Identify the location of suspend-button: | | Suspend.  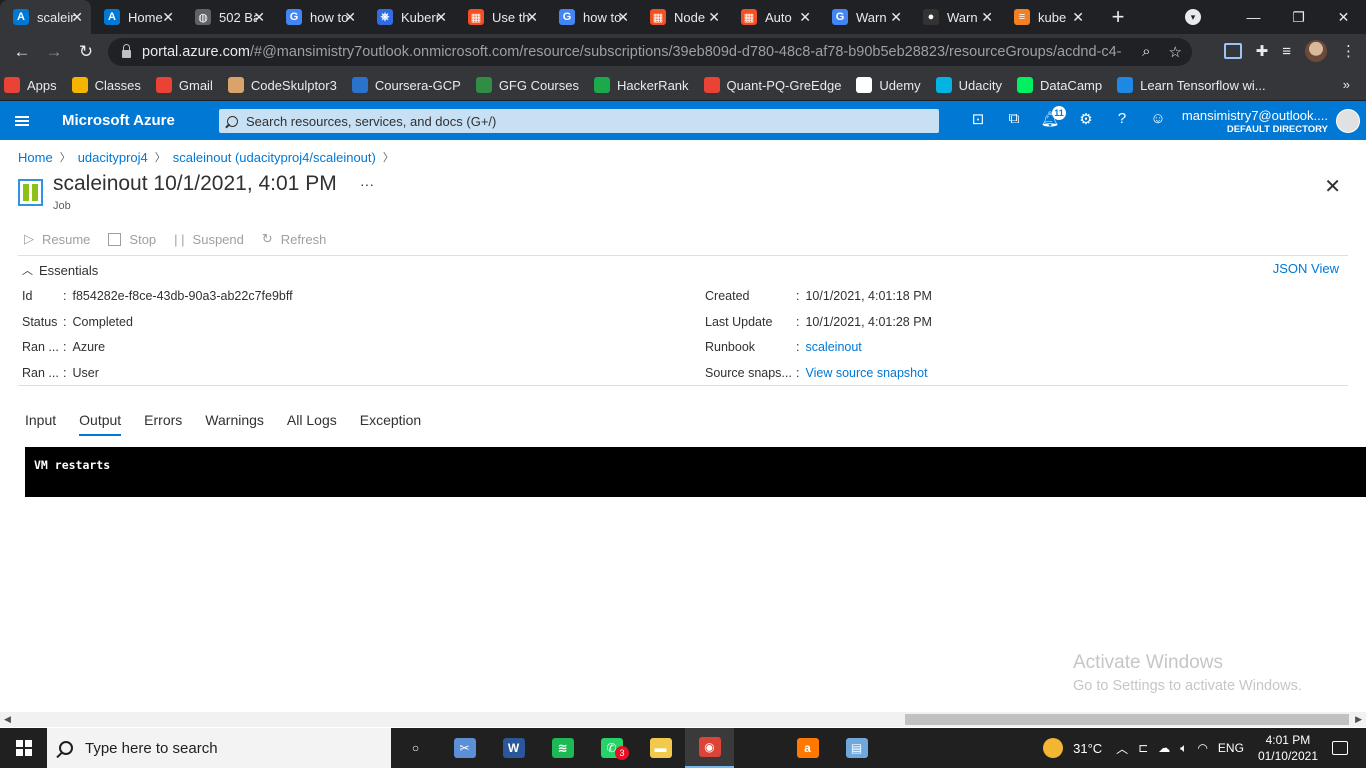
(209, 239).